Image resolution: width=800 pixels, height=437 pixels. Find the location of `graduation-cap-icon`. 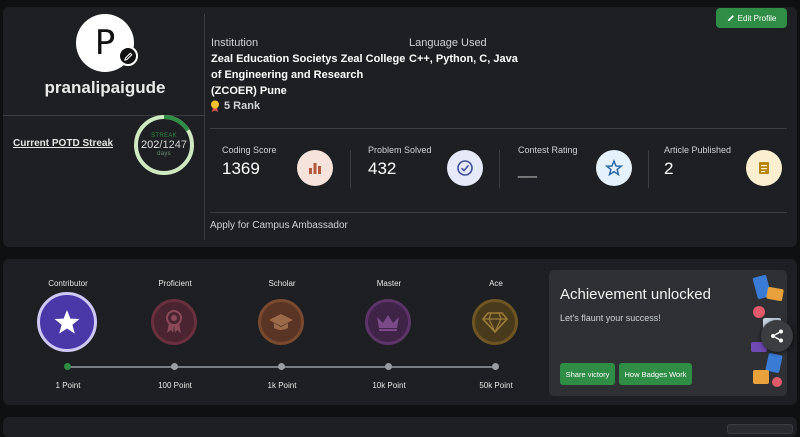

graduation-cap-icon is located at coordinates (281, 322).